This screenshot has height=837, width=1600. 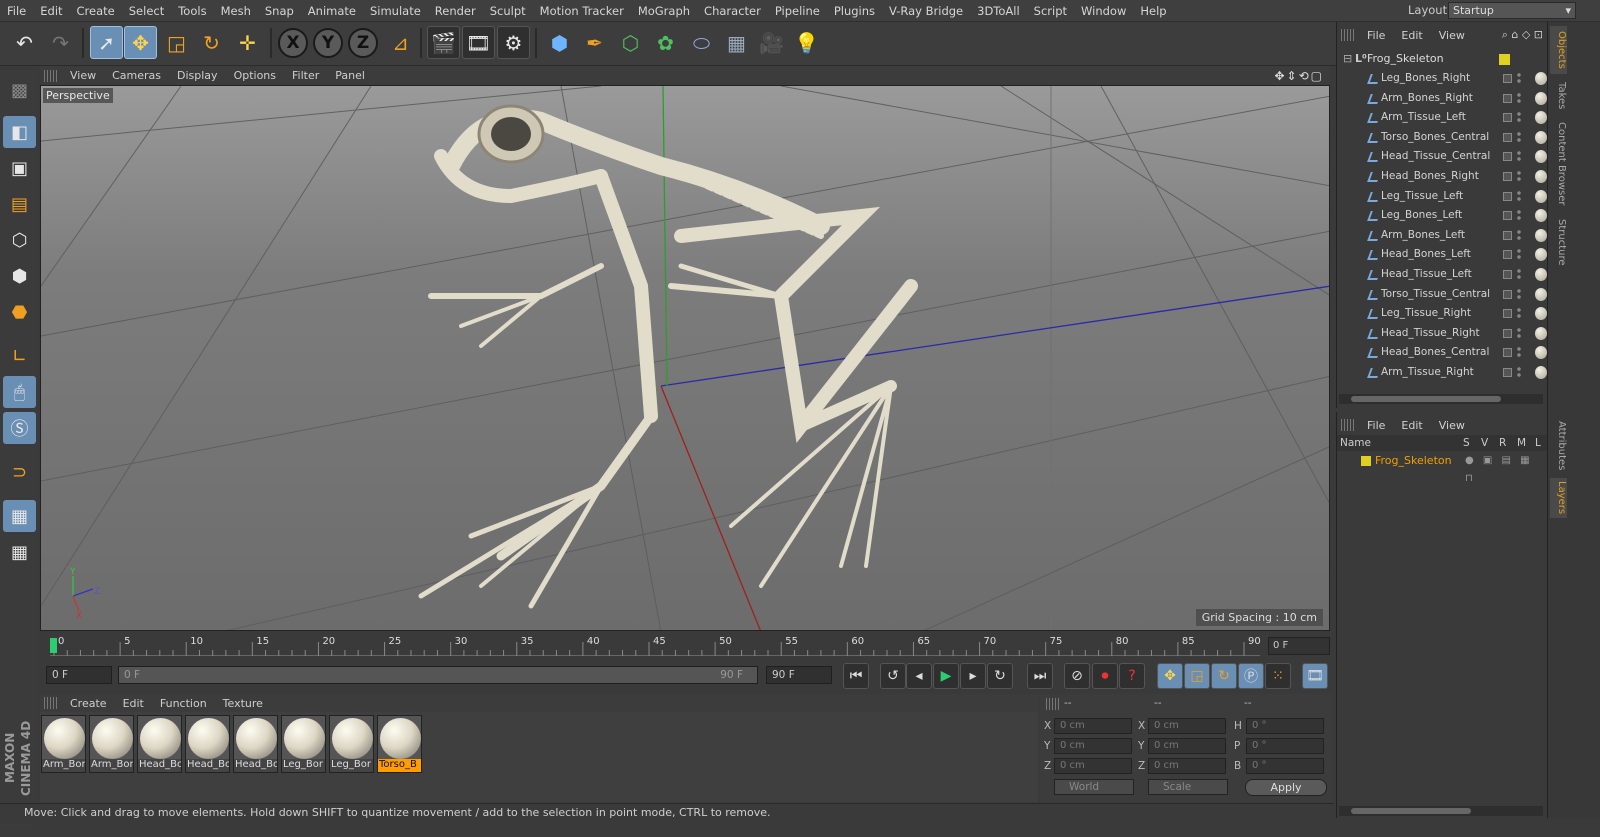 What do you see at coordinates (96, 11) in the screenshot?
I see `menu-create: Create` at bounding box center [96, 11].